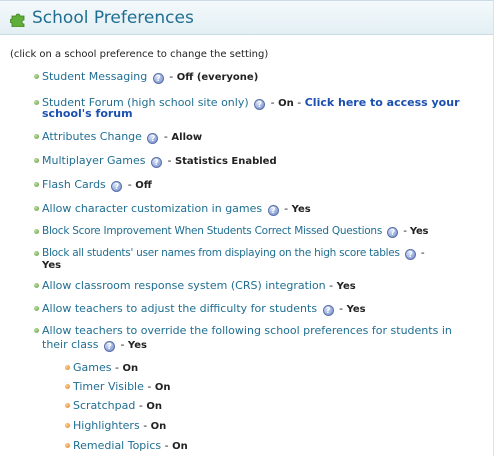 Image resolution: width=494 pixels, height=456 pixels. I want to click on pref-value: Off, so click(143, 185).